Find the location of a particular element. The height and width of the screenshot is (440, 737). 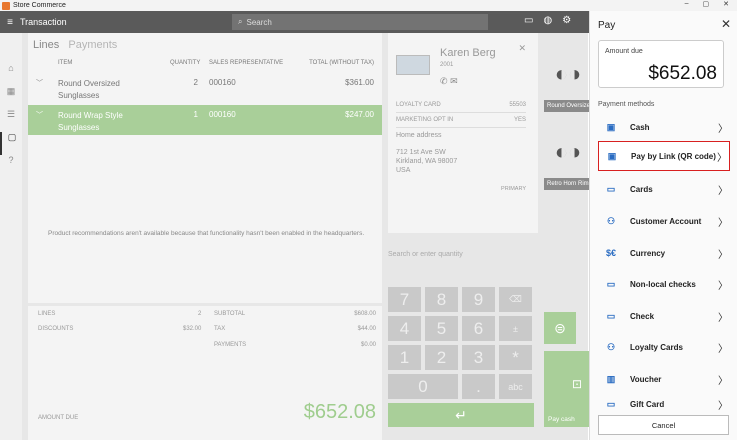

cancel-button: Cancel is located at coordinates (663, 425).